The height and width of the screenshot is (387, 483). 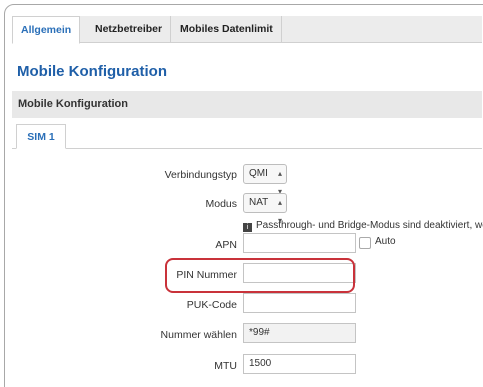 What do you see at coordinates (92, 71) in the screenshot?
I see `page-title: Mobile Konfiguration` at bounding box center [92, 71].